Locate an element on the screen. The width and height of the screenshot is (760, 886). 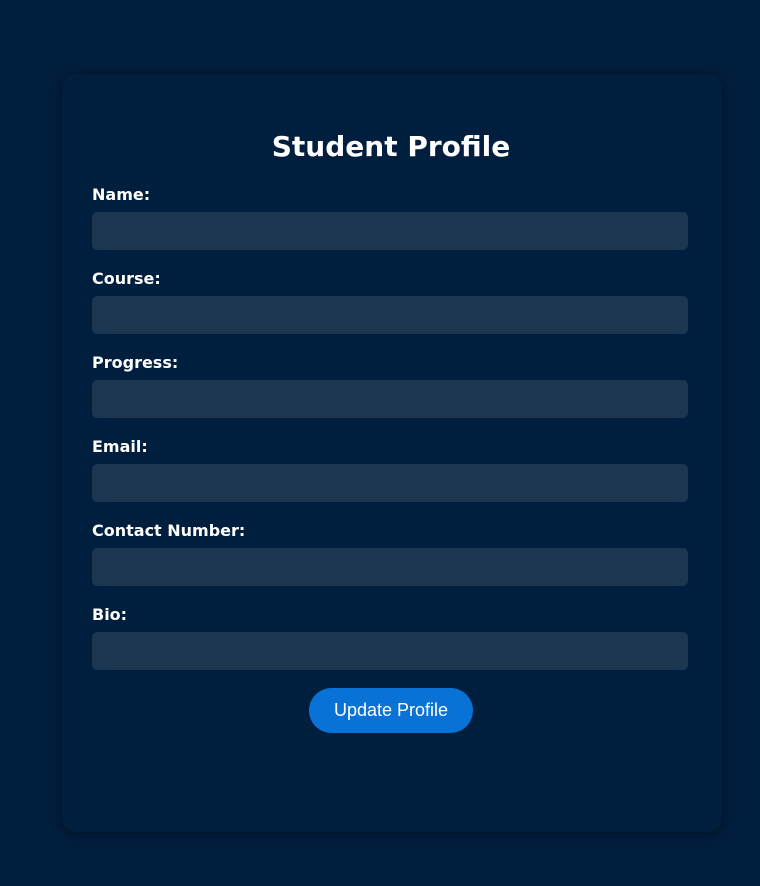
form-actions: Update Profile is located at coordinates (391, 710).